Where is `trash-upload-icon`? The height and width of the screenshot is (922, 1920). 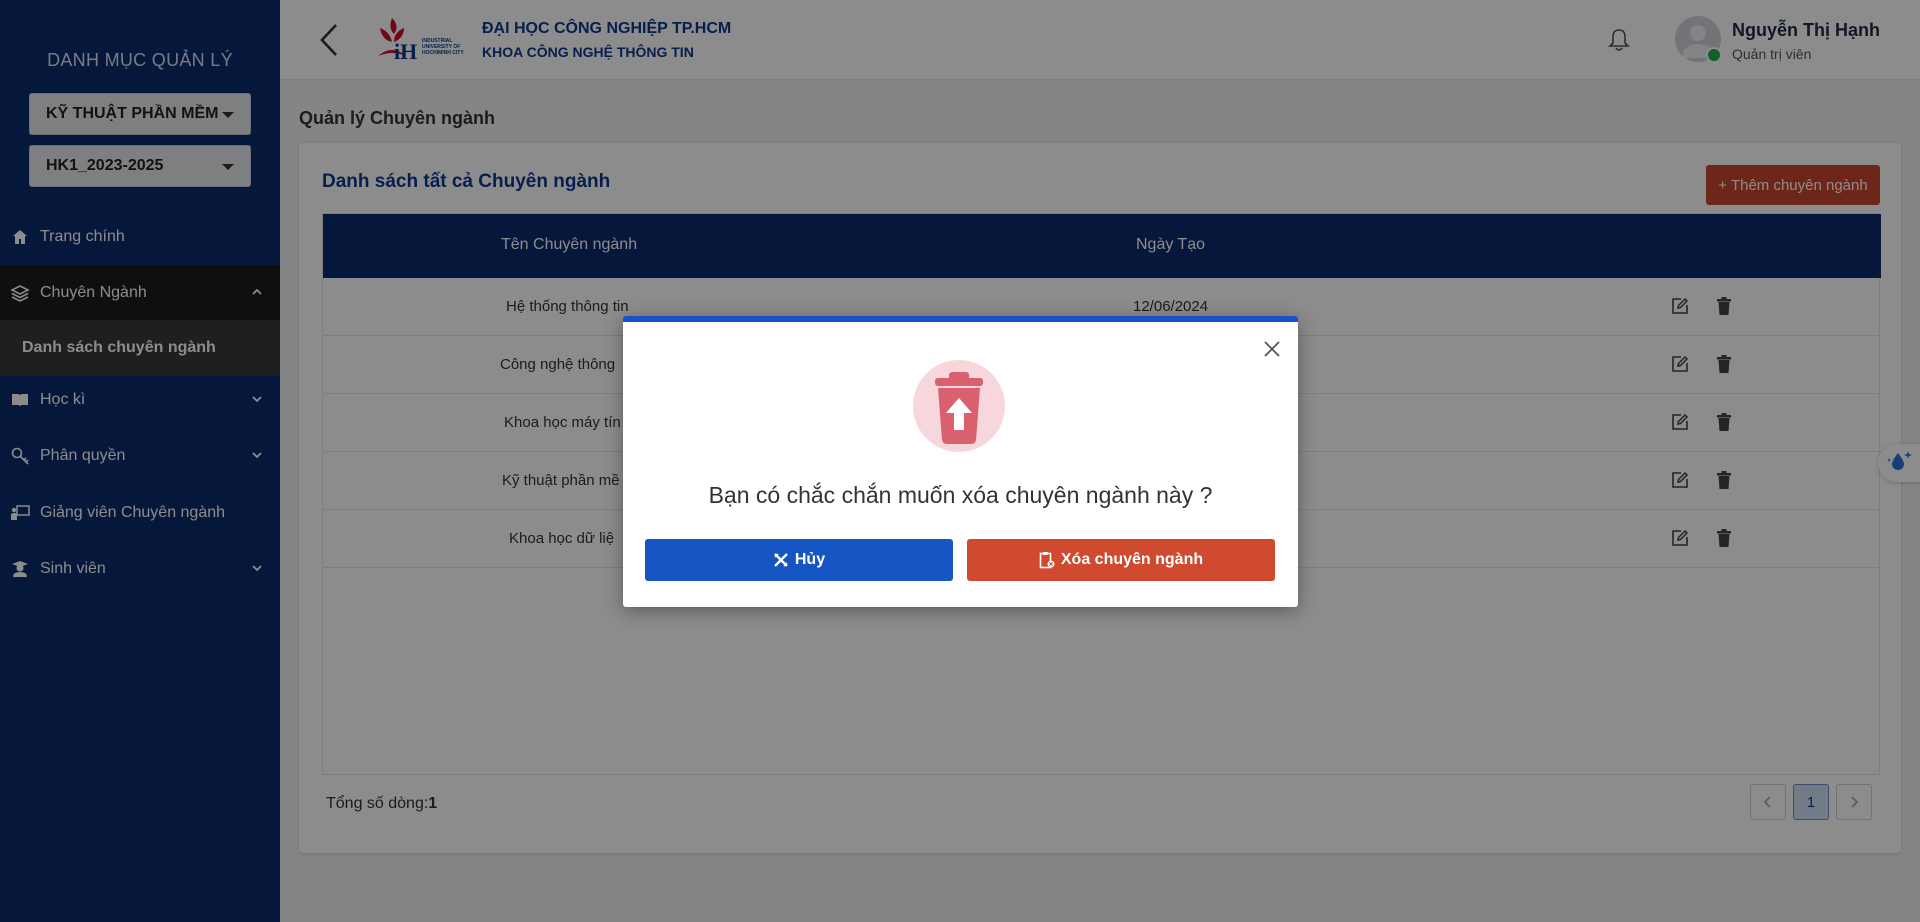
trash-upload-icon is located at coordinates (959, 406).